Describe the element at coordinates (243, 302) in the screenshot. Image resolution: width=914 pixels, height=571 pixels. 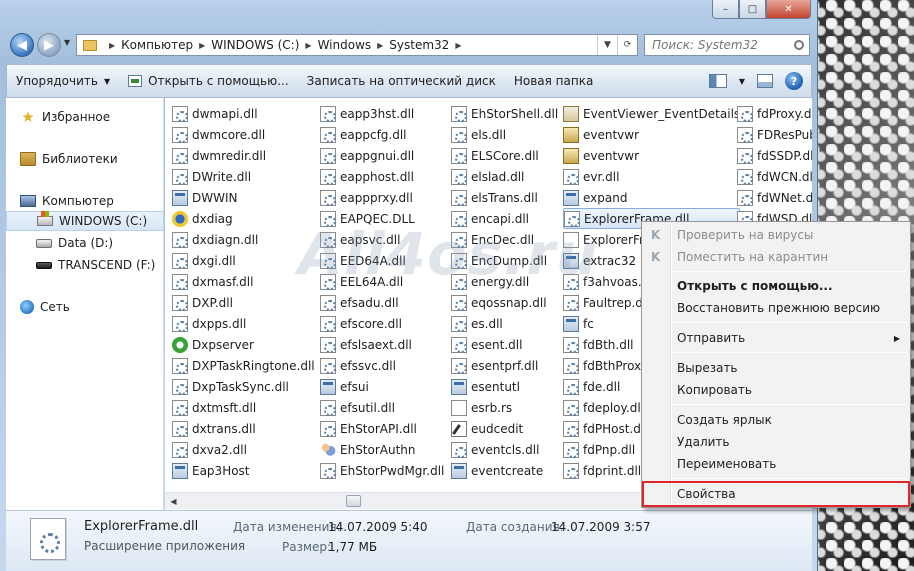
I see `file-item: DXP.dll` at that location.